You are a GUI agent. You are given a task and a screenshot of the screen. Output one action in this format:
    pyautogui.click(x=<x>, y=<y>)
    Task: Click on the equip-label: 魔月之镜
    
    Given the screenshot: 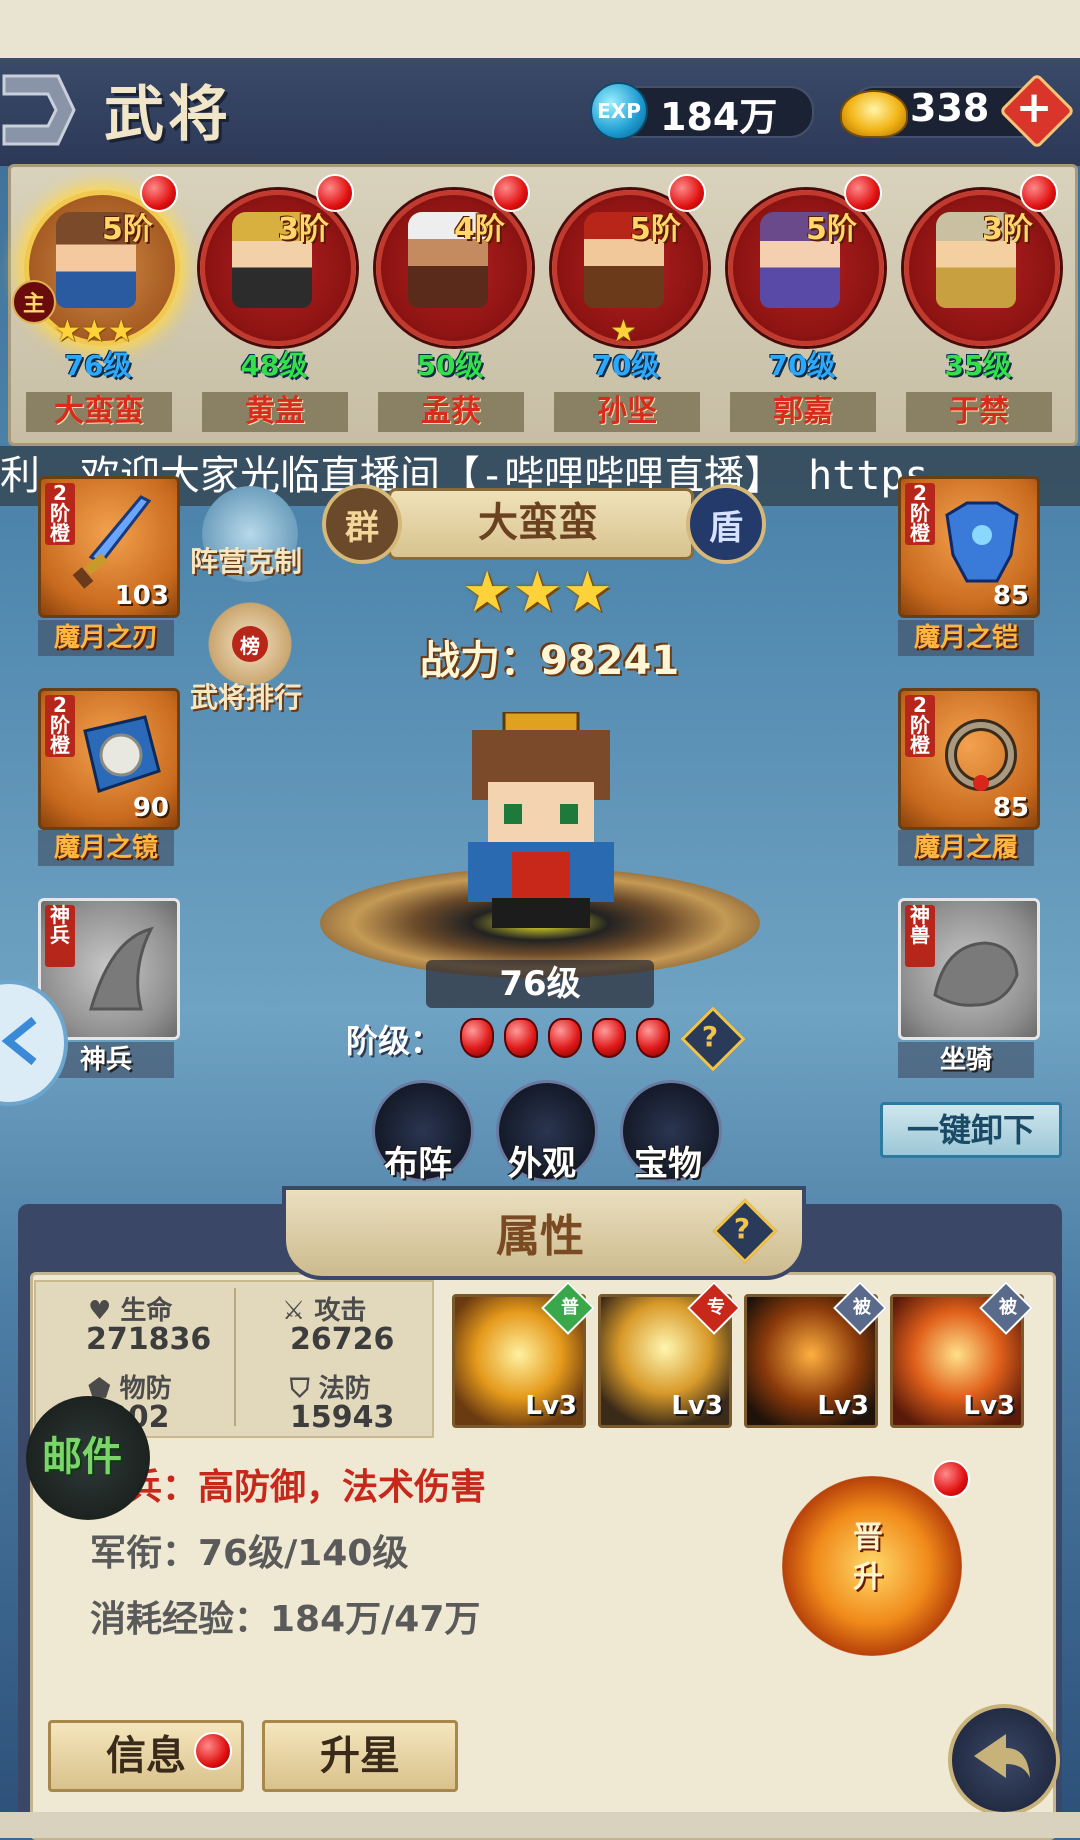 What is the action you would take?
    pyautogui.click(x=106, y=848)
    